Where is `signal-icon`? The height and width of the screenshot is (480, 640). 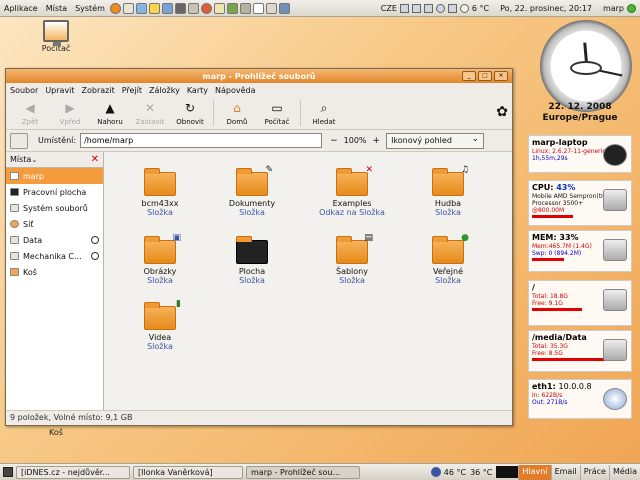
signal-icon is located at coordinates (416, 8).